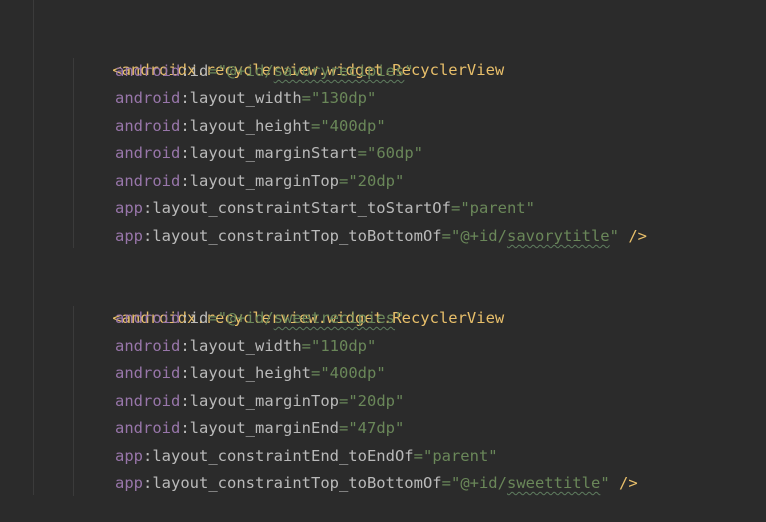 This screenshot has height=522, width=766. Describe the element at coordinates (344, 346) in the screenshot. I see `attr-value: "110dp"` at that location.